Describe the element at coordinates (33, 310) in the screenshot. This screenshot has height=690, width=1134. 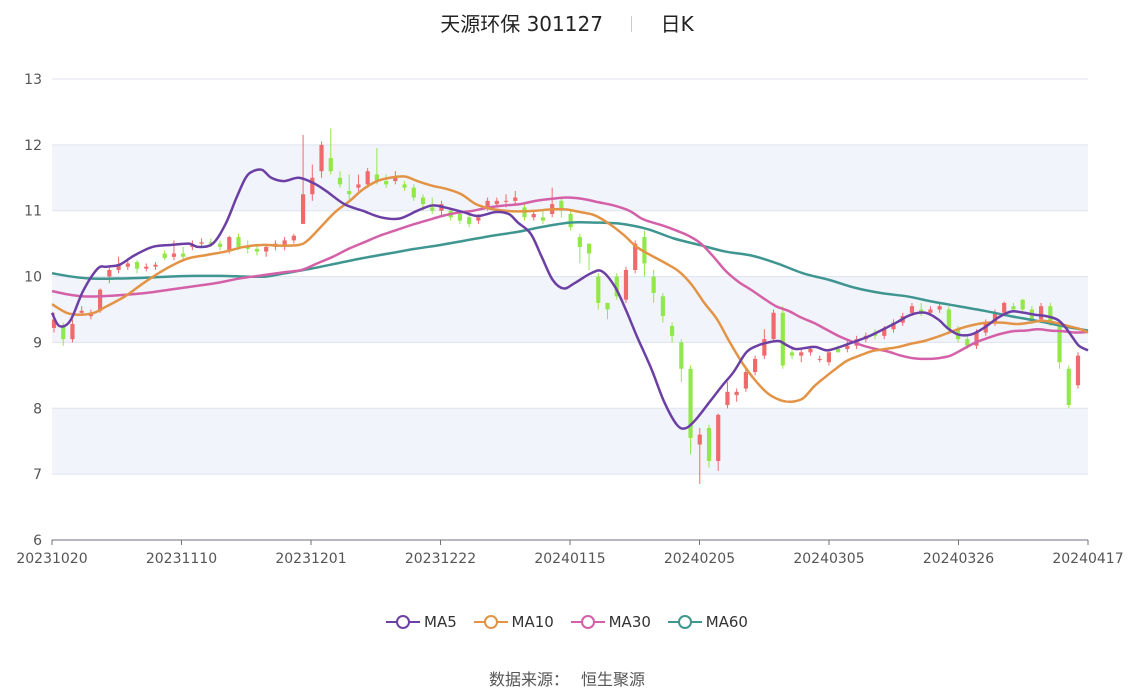
I see `y-axis: 6 7 8 9 10 11 12 13` at that location.